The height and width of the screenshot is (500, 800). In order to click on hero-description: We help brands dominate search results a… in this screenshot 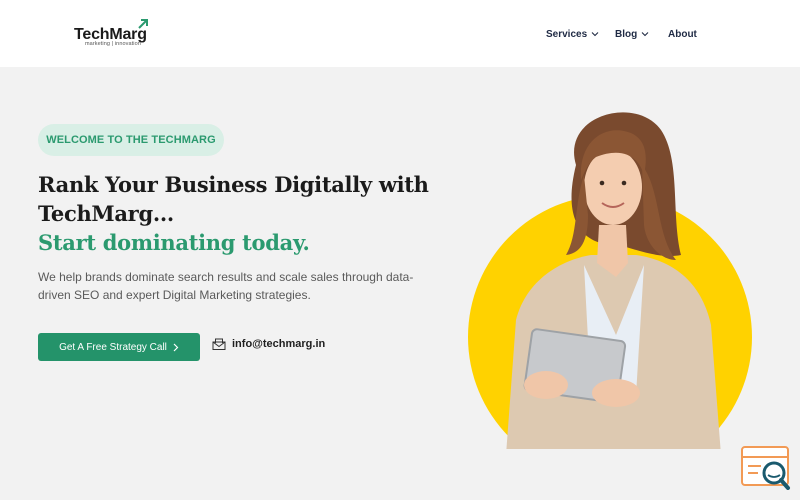, I will do `click(226, 286)`.